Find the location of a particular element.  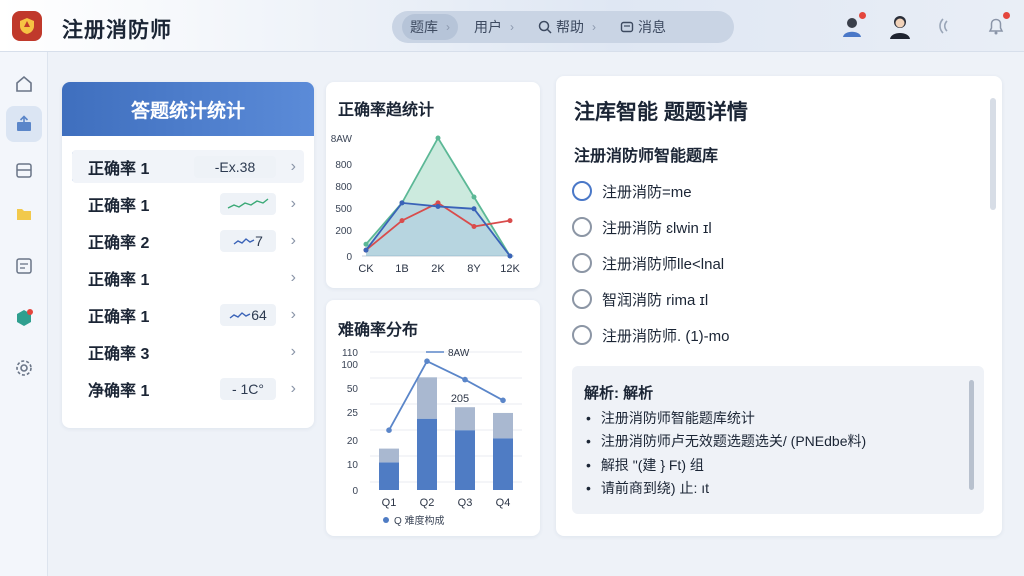

archive-icon is located at coordinates (24, 170).